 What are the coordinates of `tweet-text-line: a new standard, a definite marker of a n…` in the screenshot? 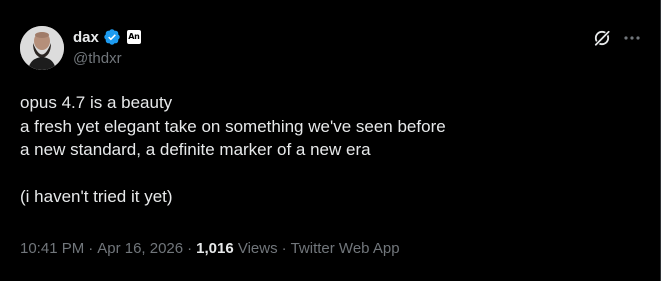 It's located at (195, 149).